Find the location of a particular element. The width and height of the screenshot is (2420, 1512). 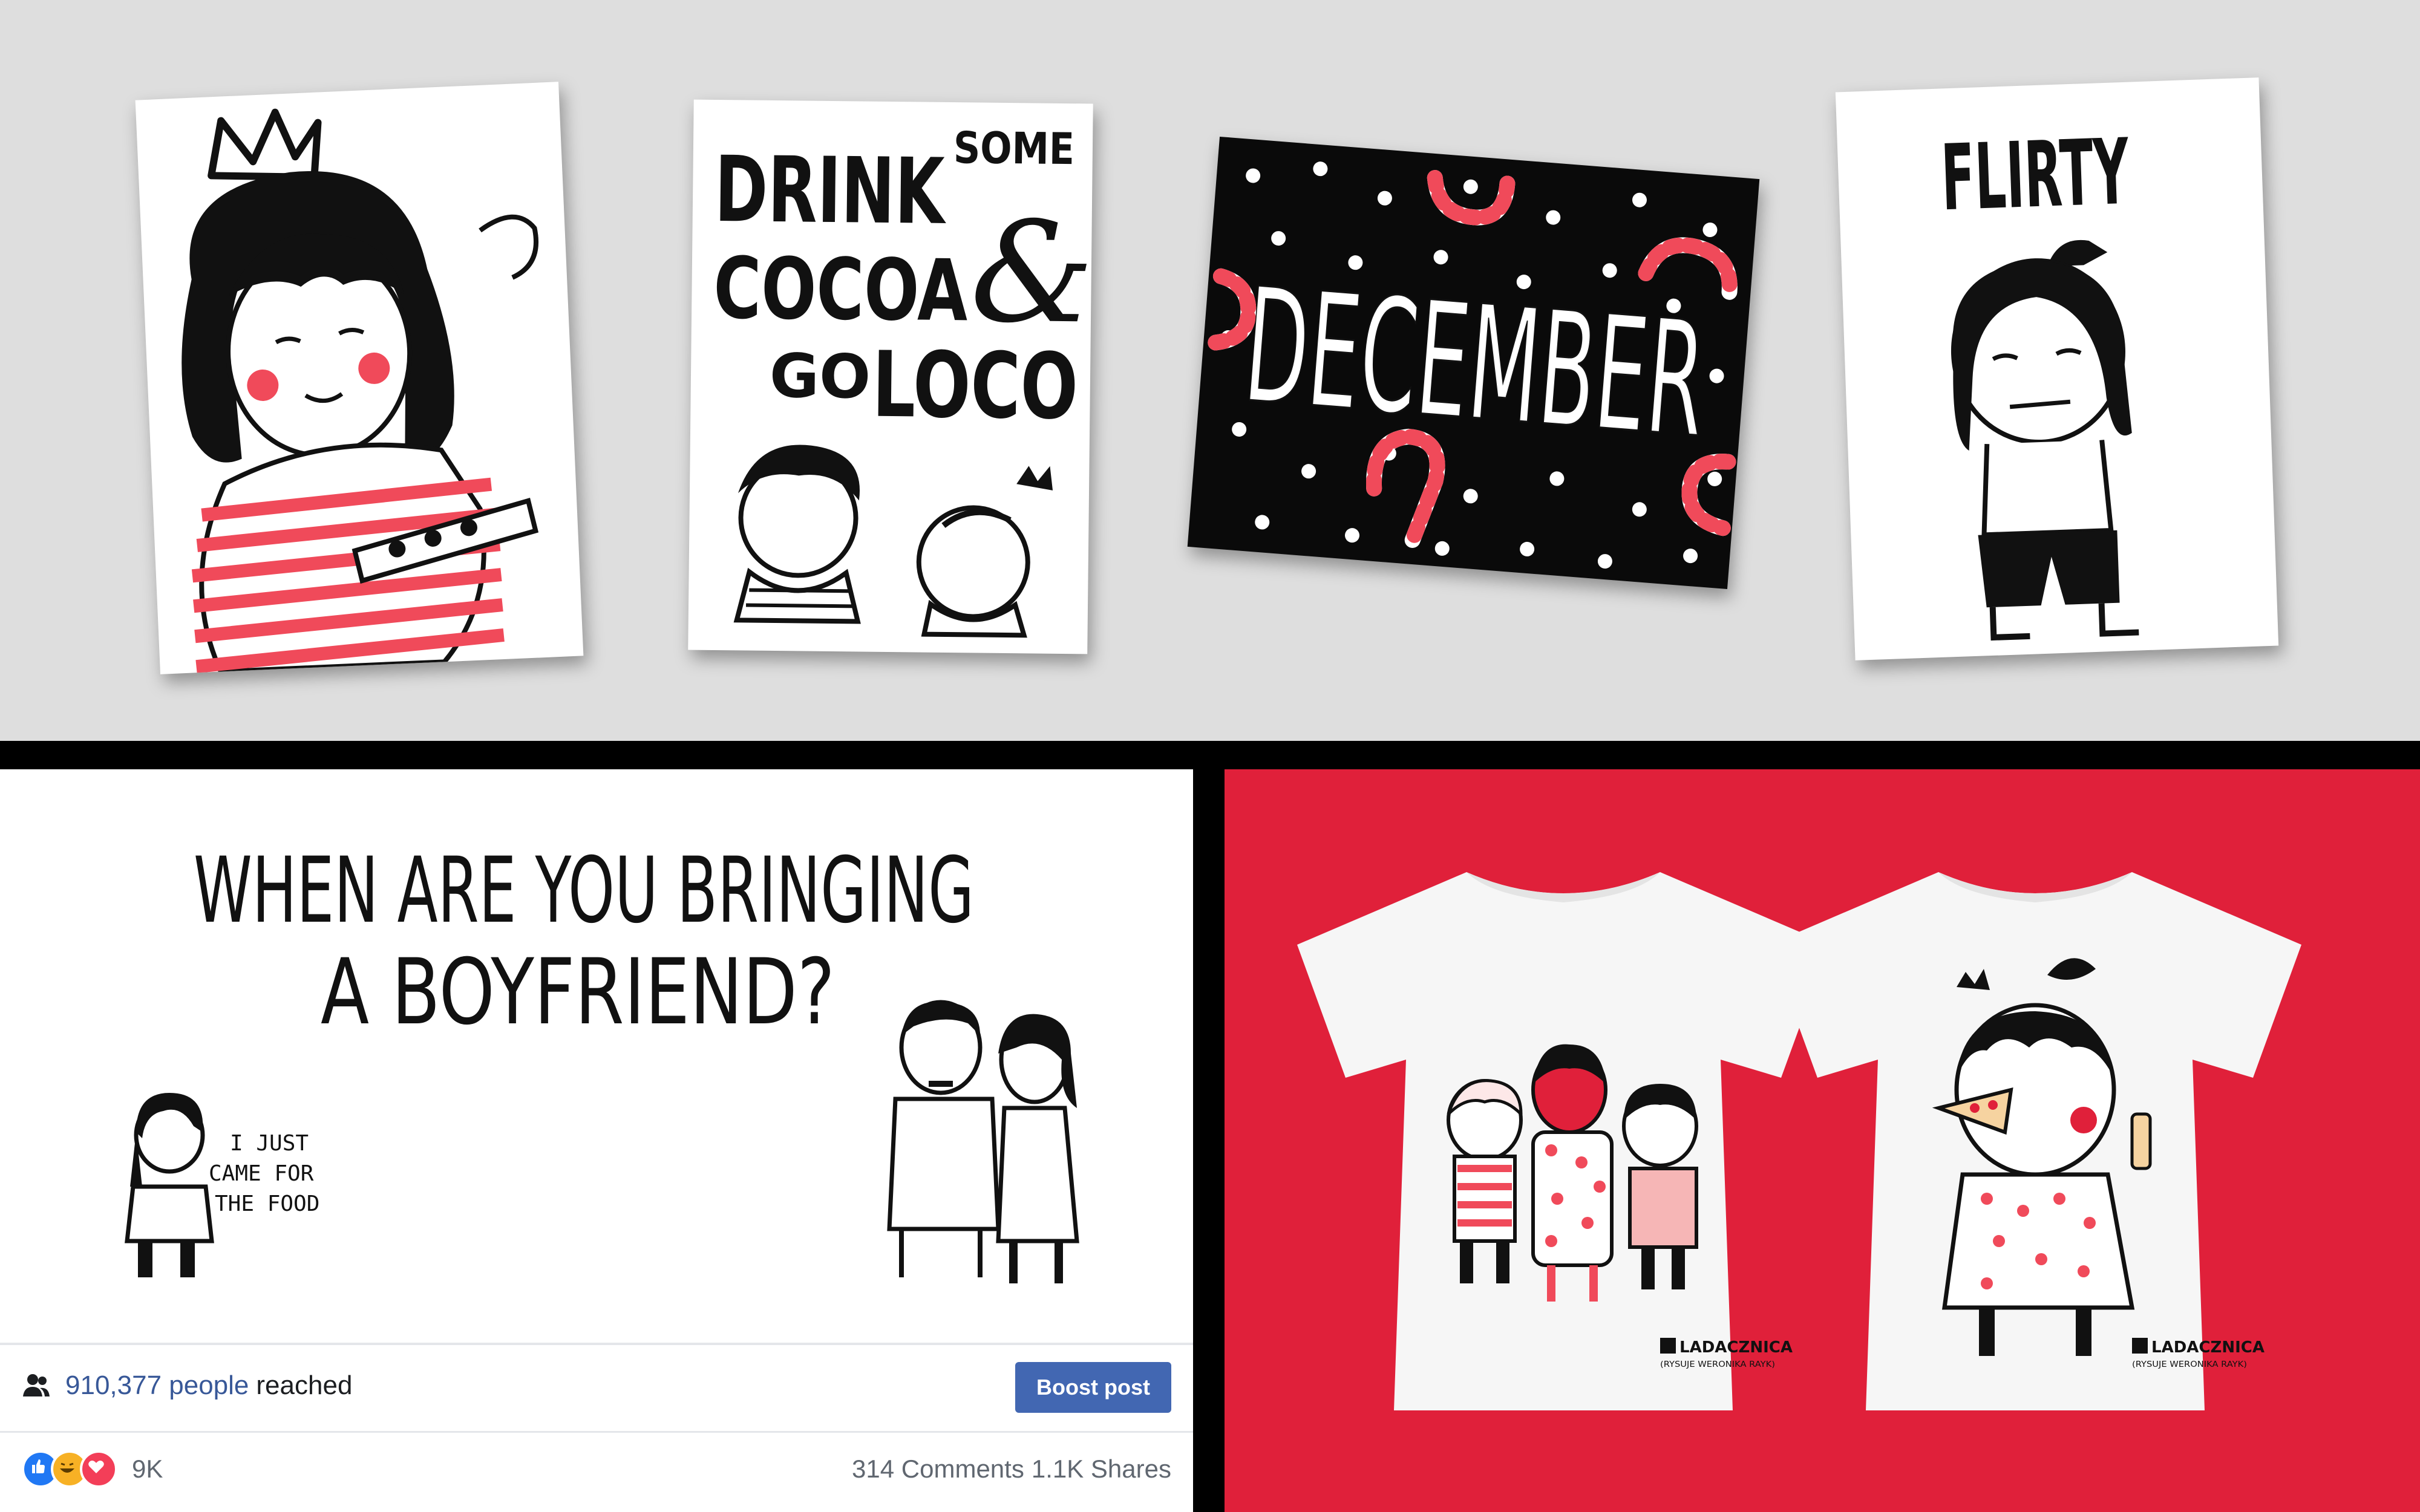

december-title: DECEMBER is located at coordinates (1474, 364).